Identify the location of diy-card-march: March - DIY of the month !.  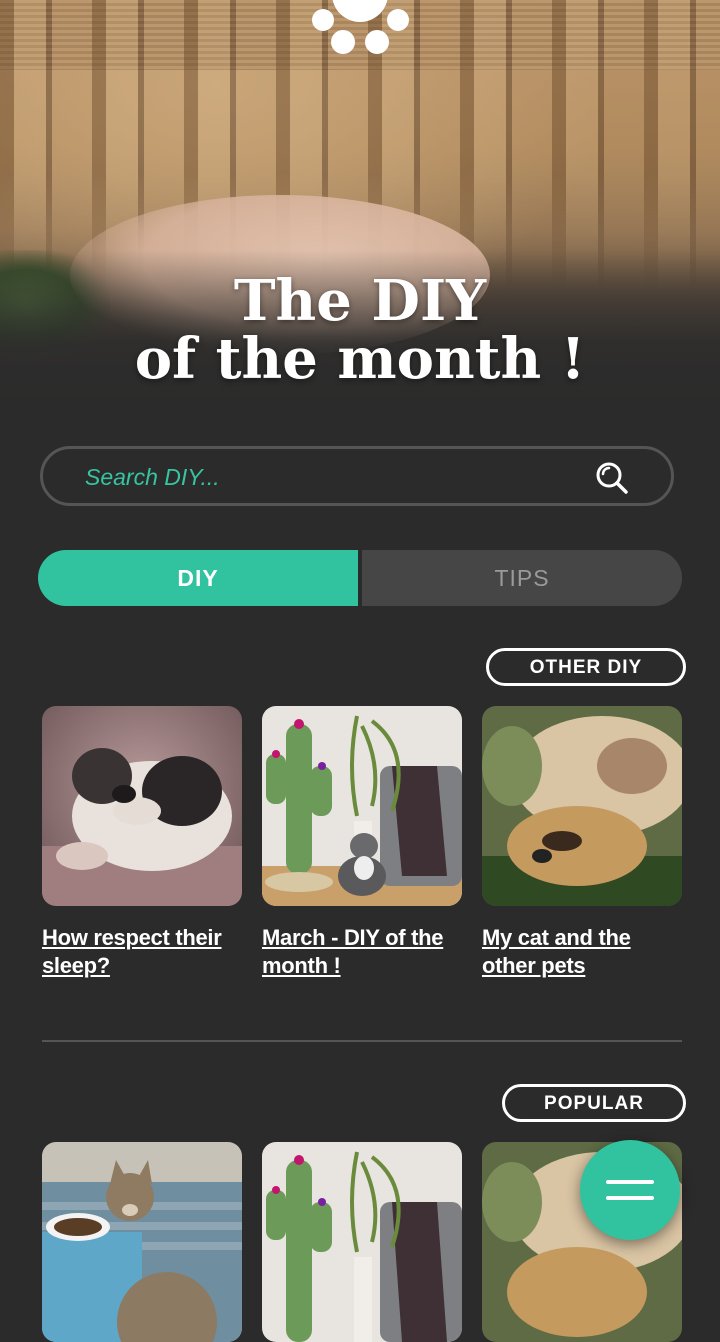
(362, 843).